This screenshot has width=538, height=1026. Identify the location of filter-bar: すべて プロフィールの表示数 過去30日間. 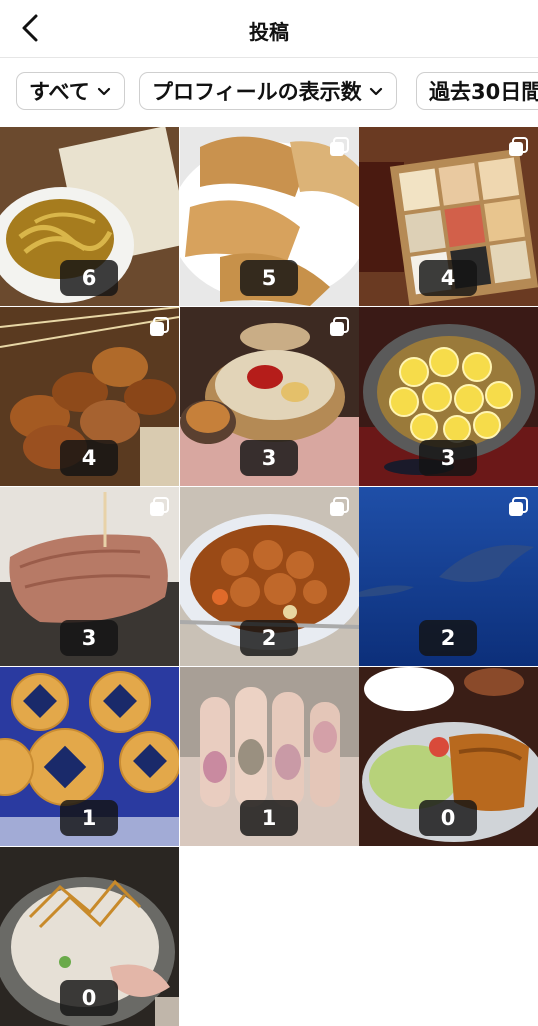
(269, 92).